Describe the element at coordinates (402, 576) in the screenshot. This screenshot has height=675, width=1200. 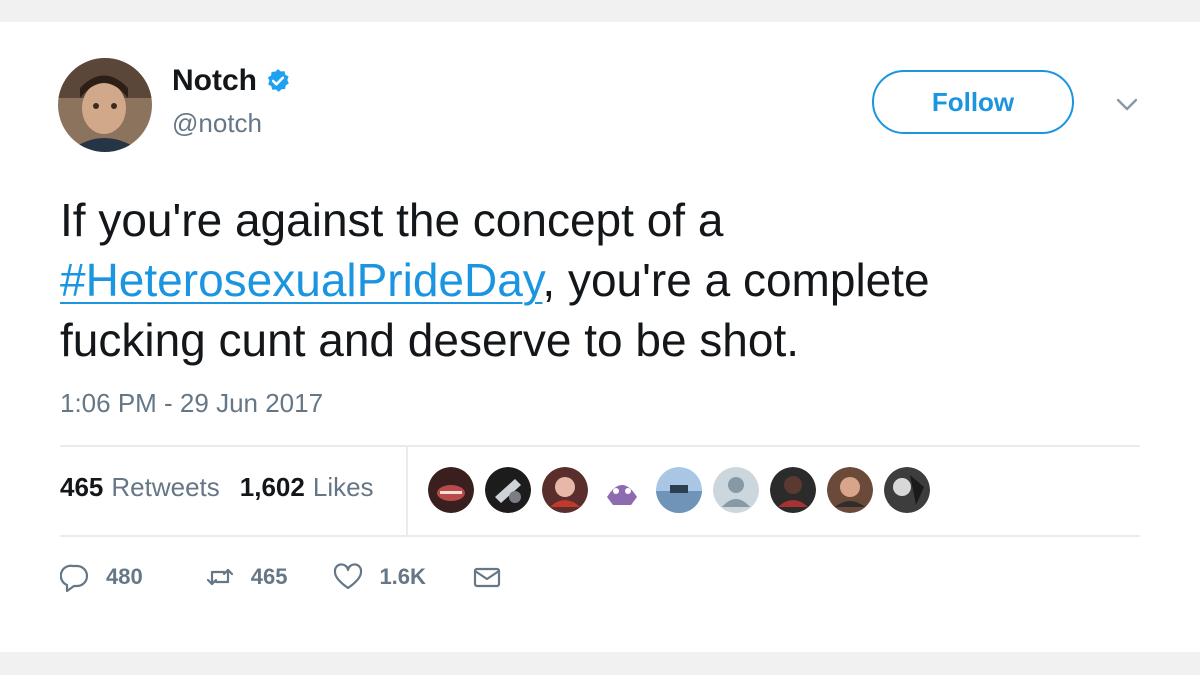
I see `like-count: 1.6K` at that location.